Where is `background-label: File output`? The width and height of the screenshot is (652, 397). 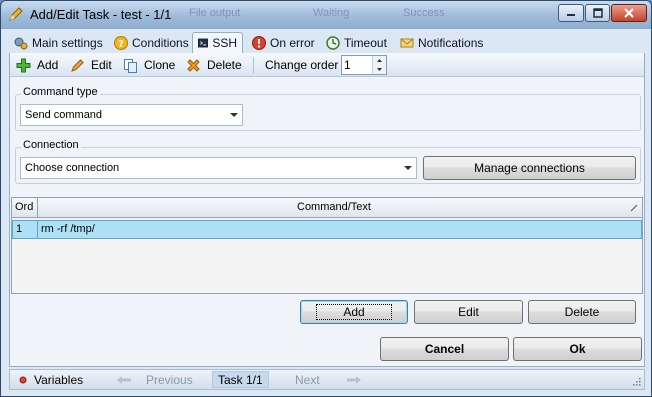 background-label: File output is located at coordinates (215, 13).